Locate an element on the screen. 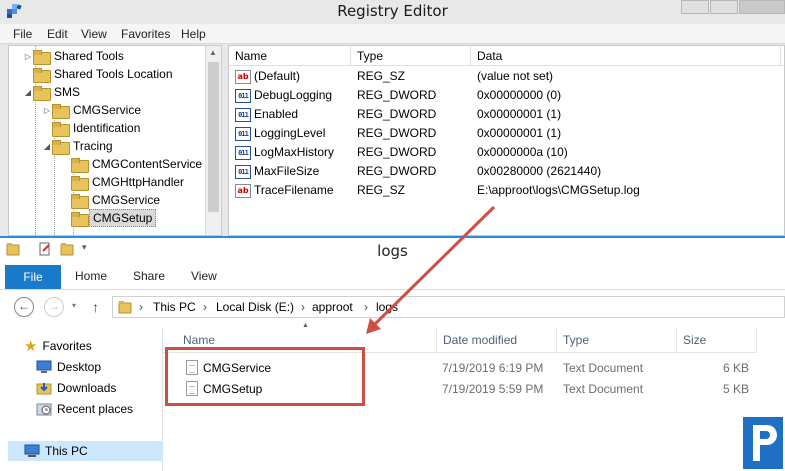 Image resolution: width=785 pixels, height=471 pixels. tree-node-cmgservice-tracing: CMGService is located at coordinates (112, 200).